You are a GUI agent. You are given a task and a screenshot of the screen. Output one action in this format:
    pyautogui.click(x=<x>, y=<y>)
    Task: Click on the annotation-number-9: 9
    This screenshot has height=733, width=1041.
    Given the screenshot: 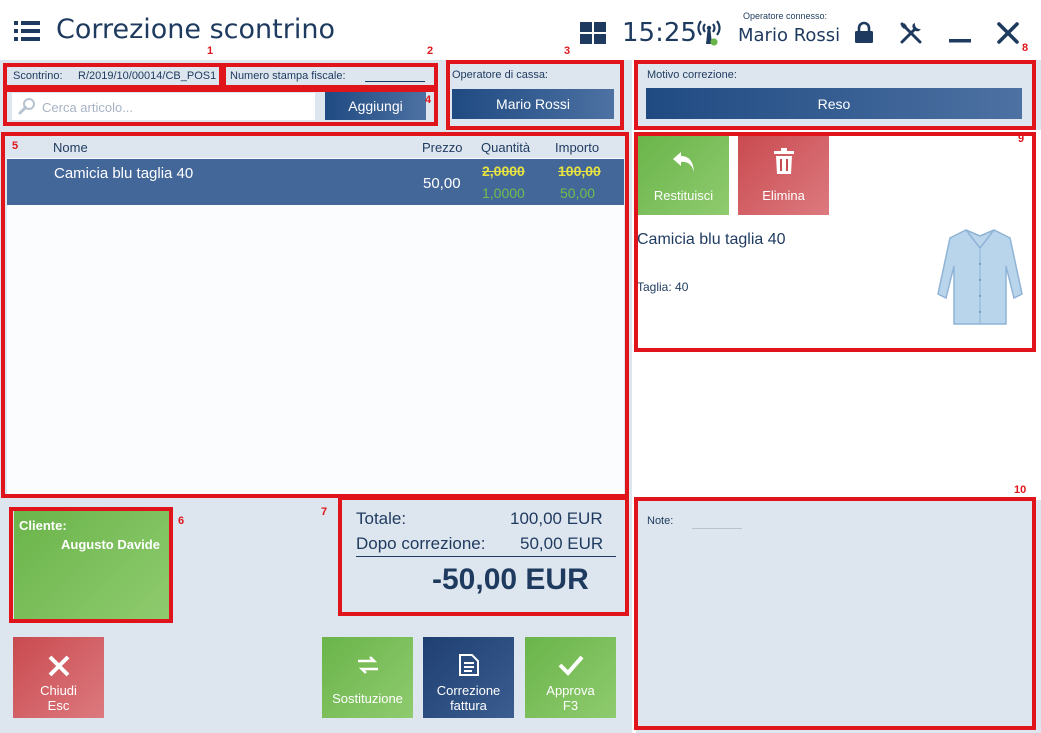 What is the action you would take?
    pyautogui.click(x=1021, y=139)
    